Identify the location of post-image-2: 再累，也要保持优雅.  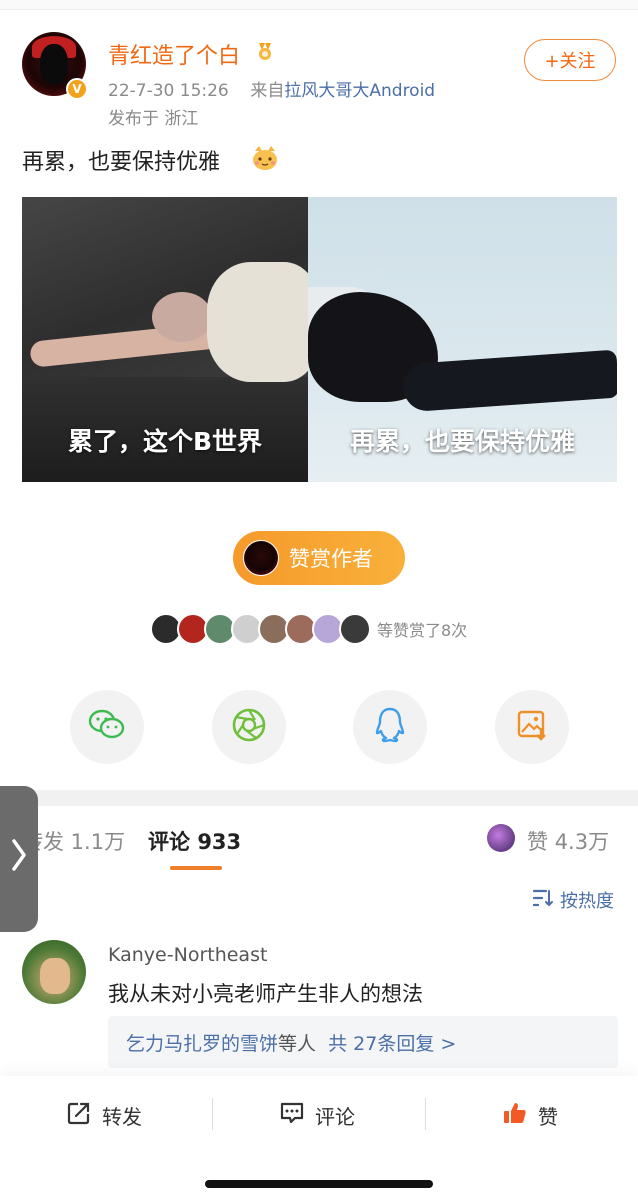
(462, 339).